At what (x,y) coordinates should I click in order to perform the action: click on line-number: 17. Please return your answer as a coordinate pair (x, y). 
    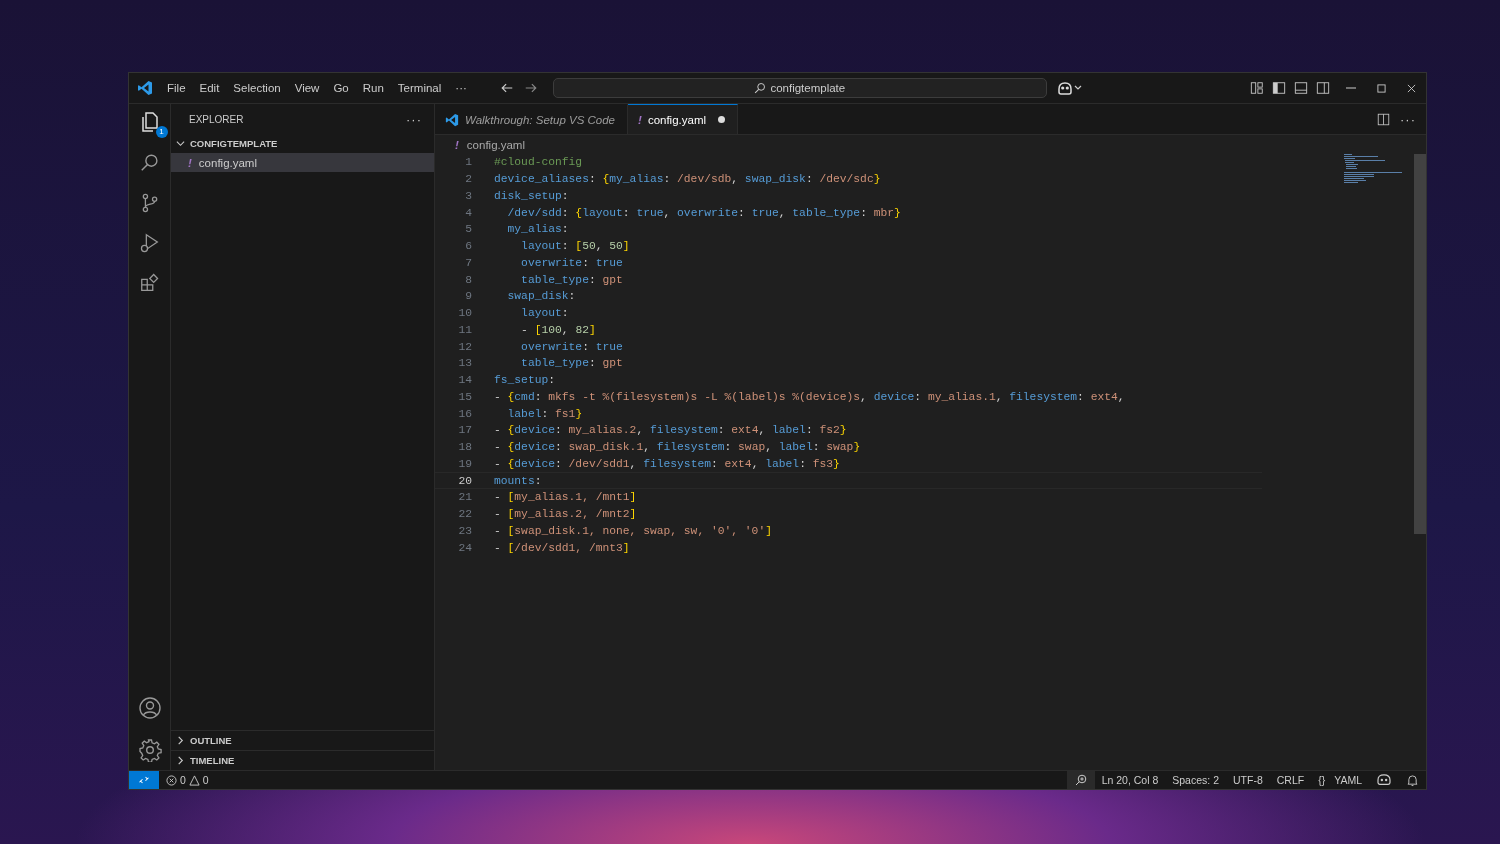
    Looking at the image, I should click on (464, 430).